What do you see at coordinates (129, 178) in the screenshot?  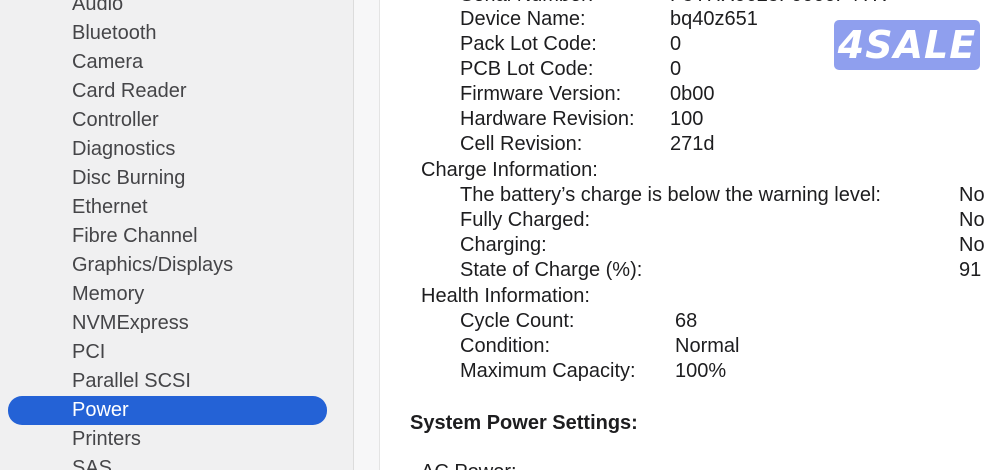 I see `sidebar-item-label: Disc Burning` at bounding box center [129, 178].